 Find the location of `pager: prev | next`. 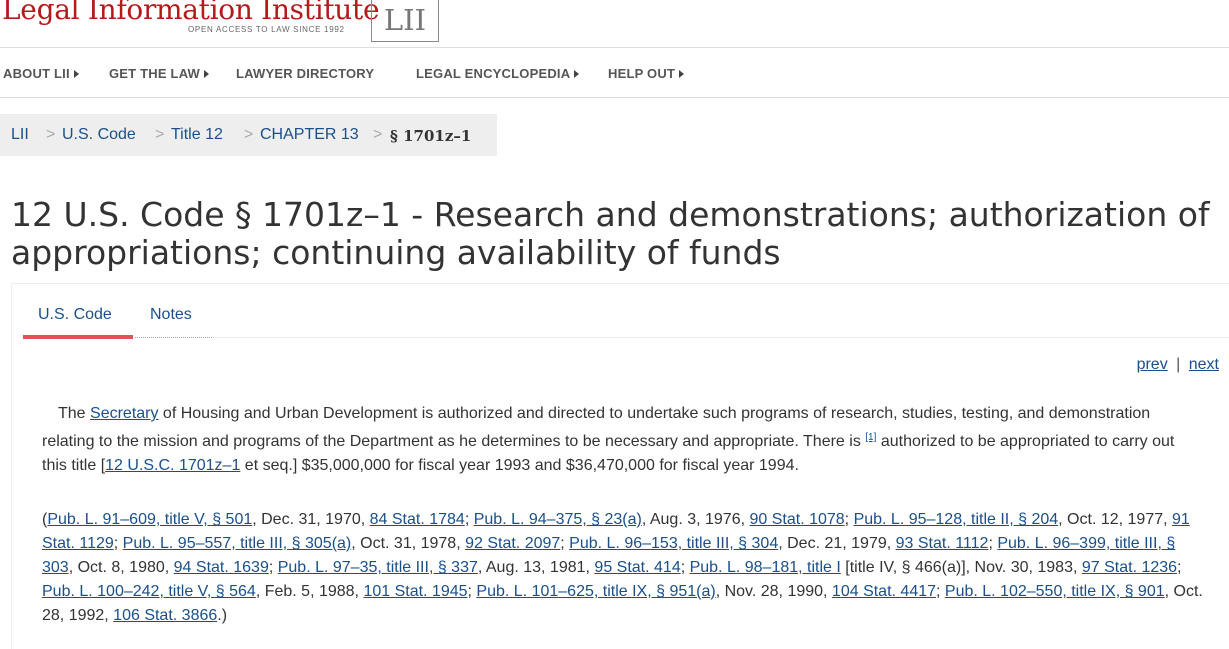

pager: prev | next is located at coordinates (1178, 365).